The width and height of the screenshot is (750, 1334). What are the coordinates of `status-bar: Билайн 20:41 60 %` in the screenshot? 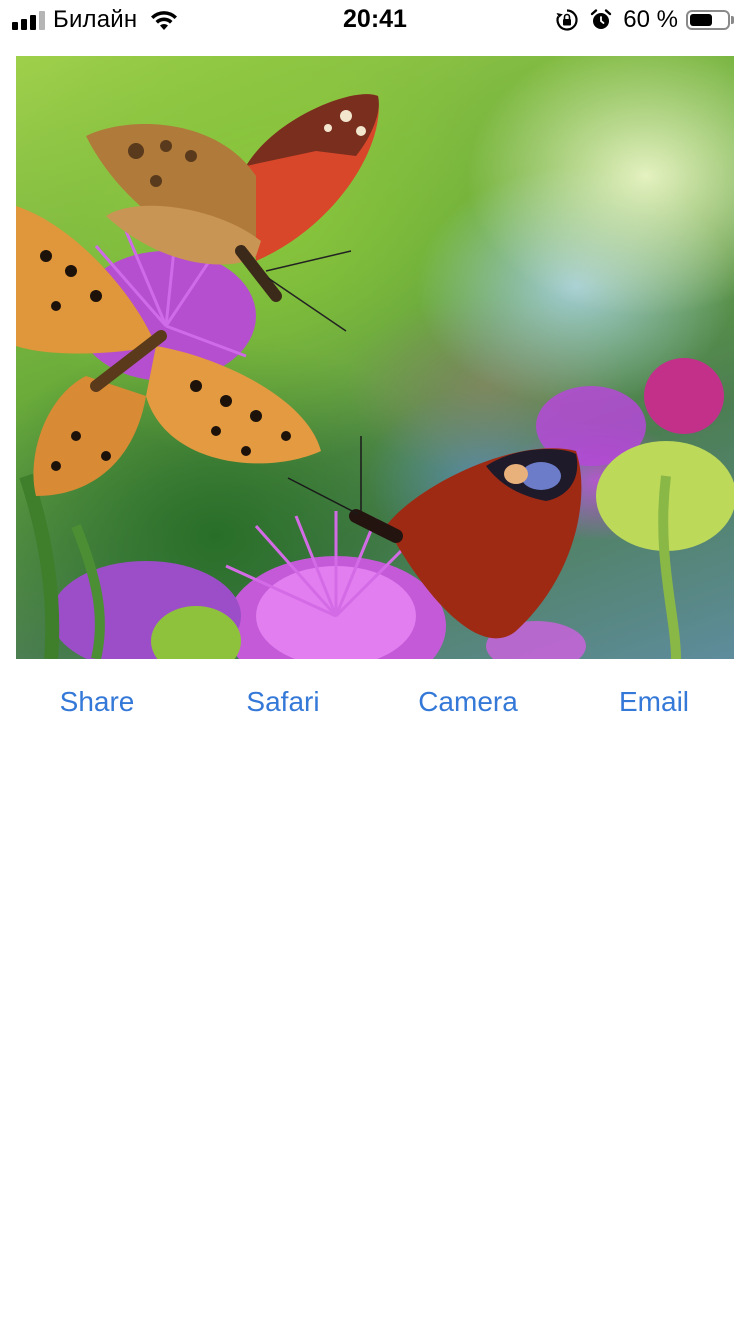 It's located at (375, 20).